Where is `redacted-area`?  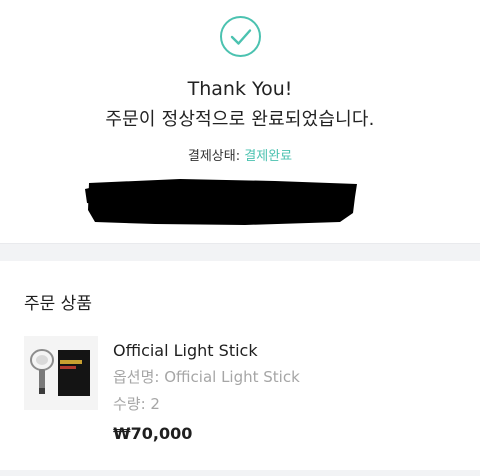
redacted-area is located at coordinates (221, 202).